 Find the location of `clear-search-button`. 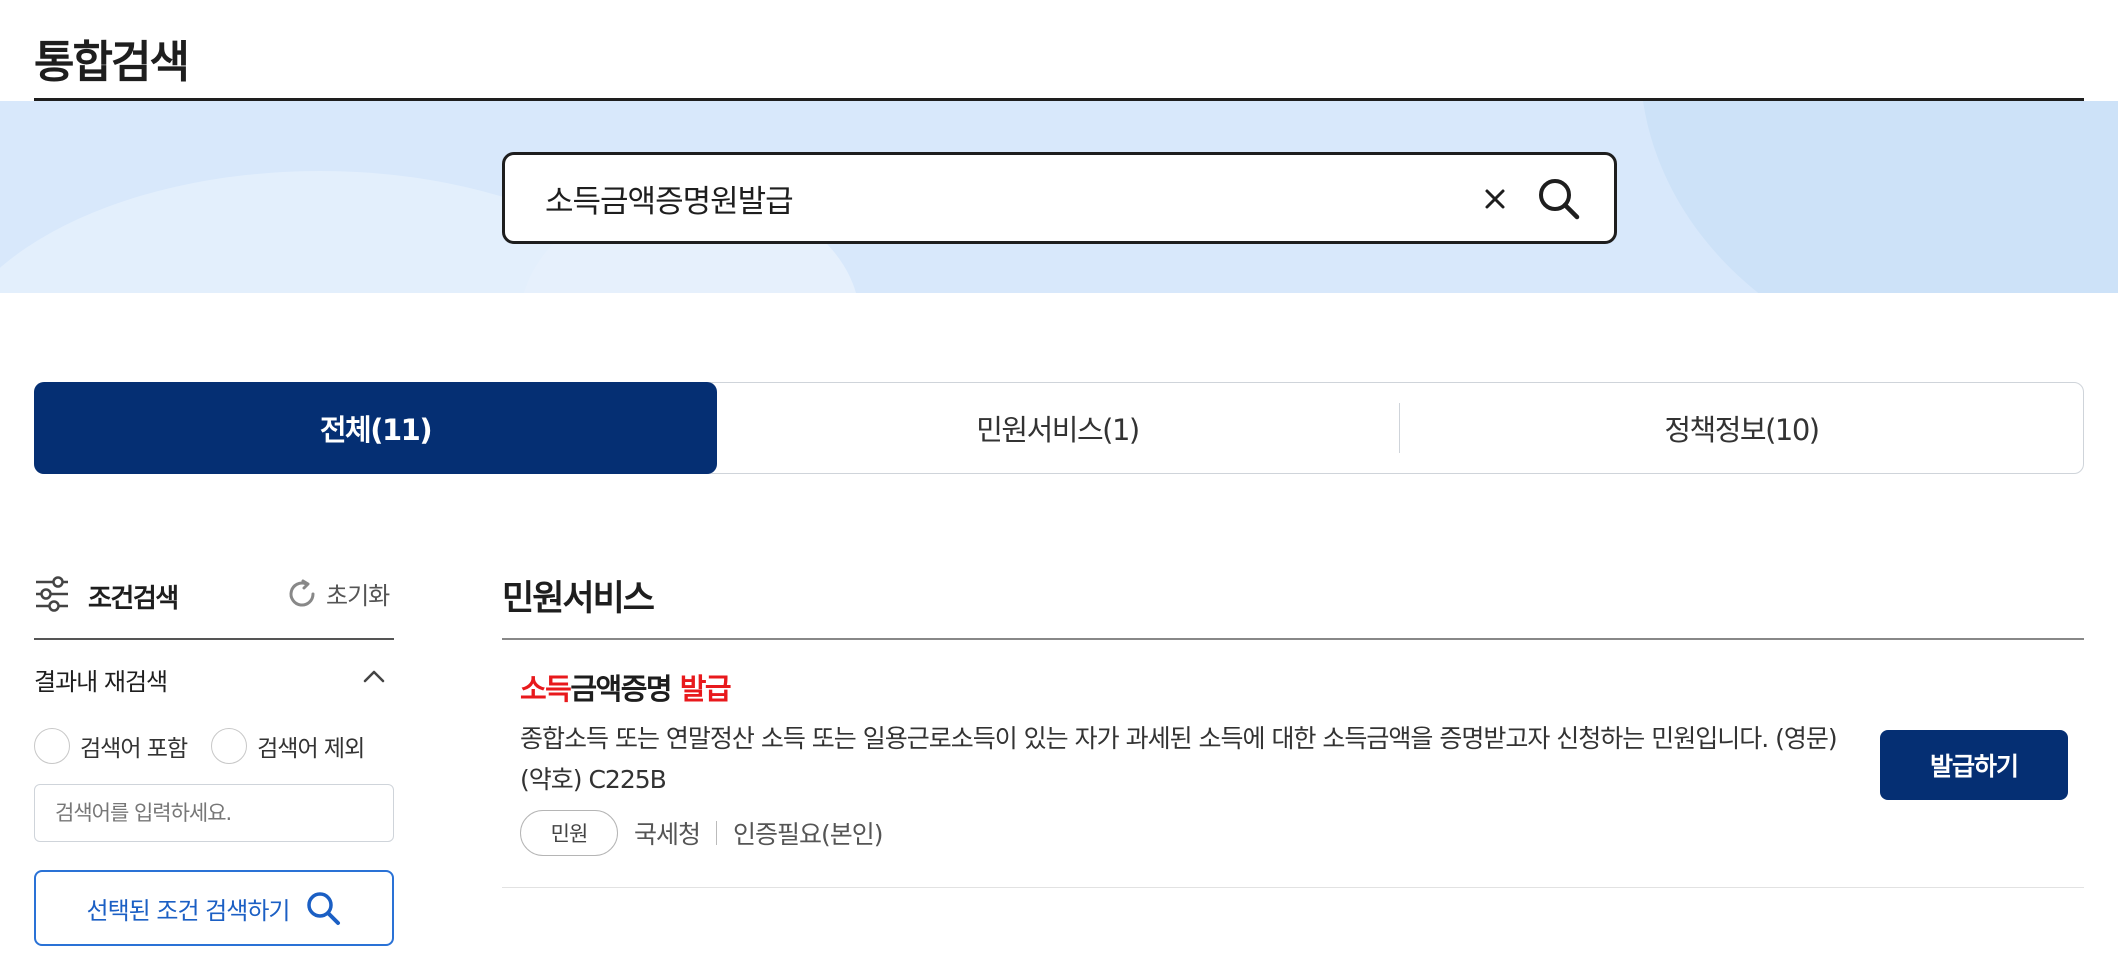

clear-search-button is located at coordinates (1495, 199).